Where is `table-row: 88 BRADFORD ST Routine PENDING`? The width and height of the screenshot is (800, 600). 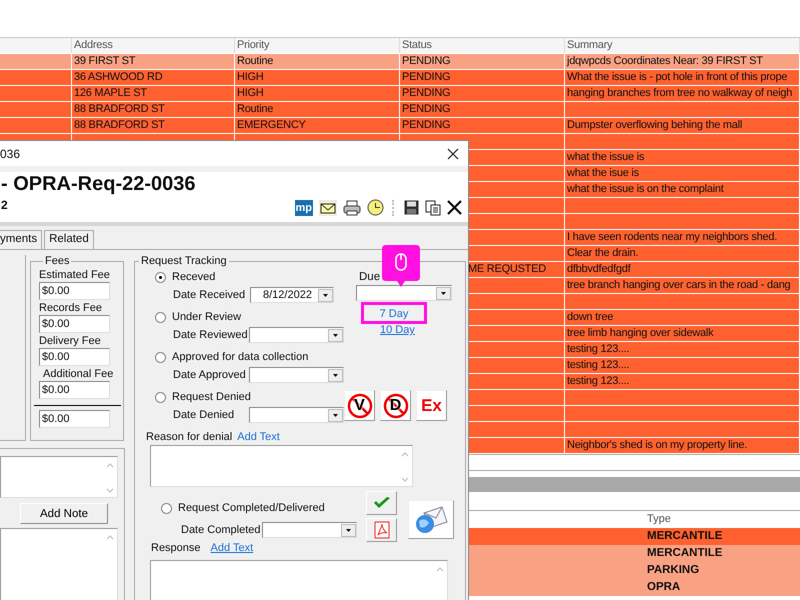
table-row: 88 BRADFORD ST Routine PENDING is located at coordinates (400, 110).